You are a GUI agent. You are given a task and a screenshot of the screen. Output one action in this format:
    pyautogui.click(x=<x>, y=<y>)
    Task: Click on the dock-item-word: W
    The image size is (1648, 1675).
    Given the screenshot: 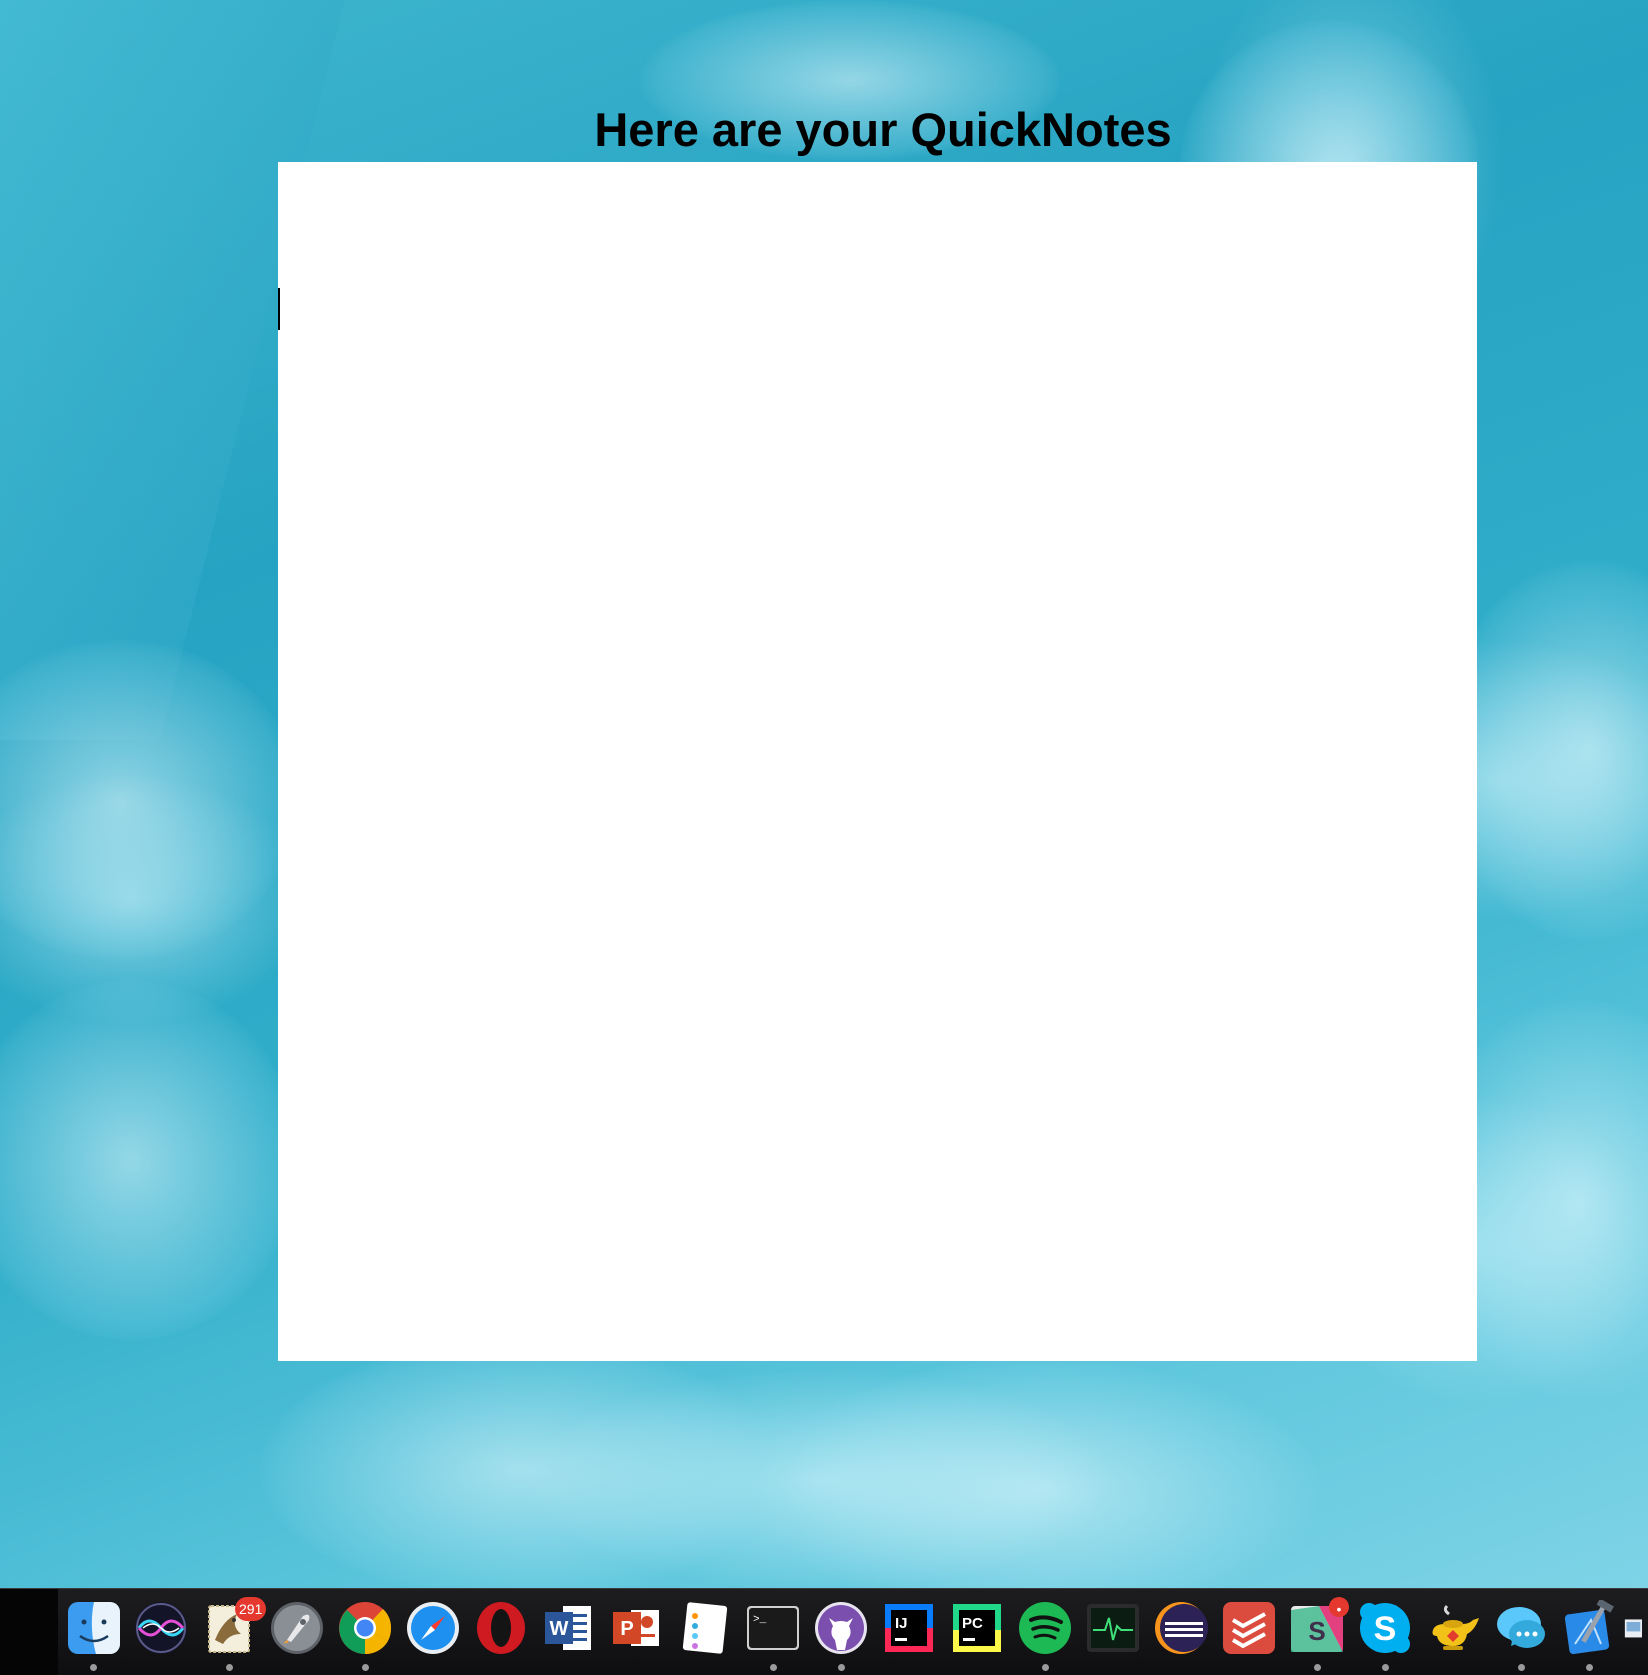 What is the action you would take?
    pyautogui.click(x=569, y=1628)
    